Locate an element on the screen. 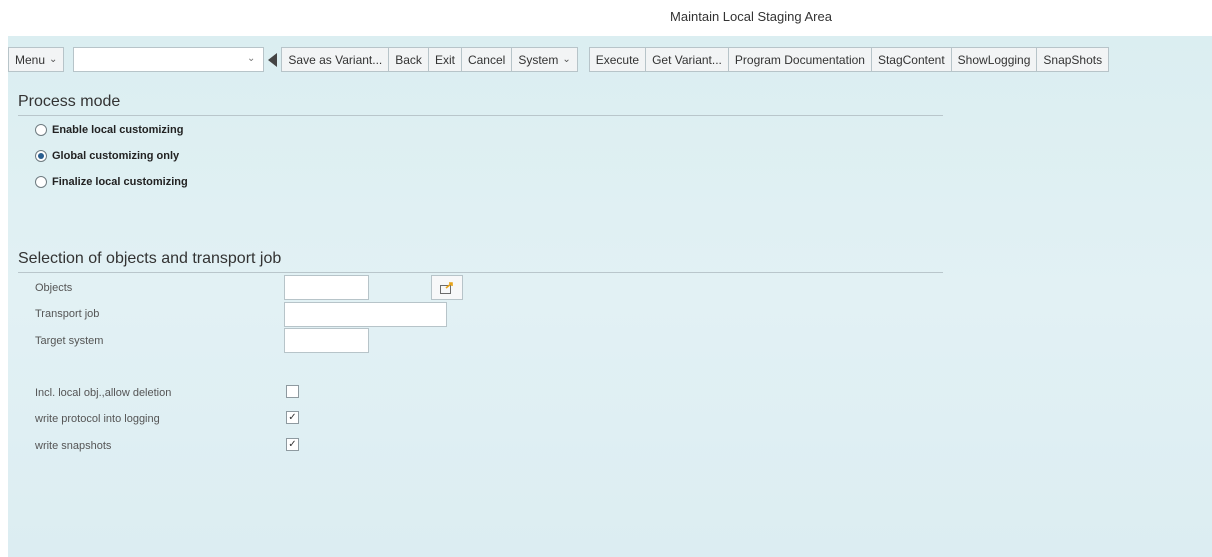  radio-label: Enable local customizing is located at coordinates (118, 130).